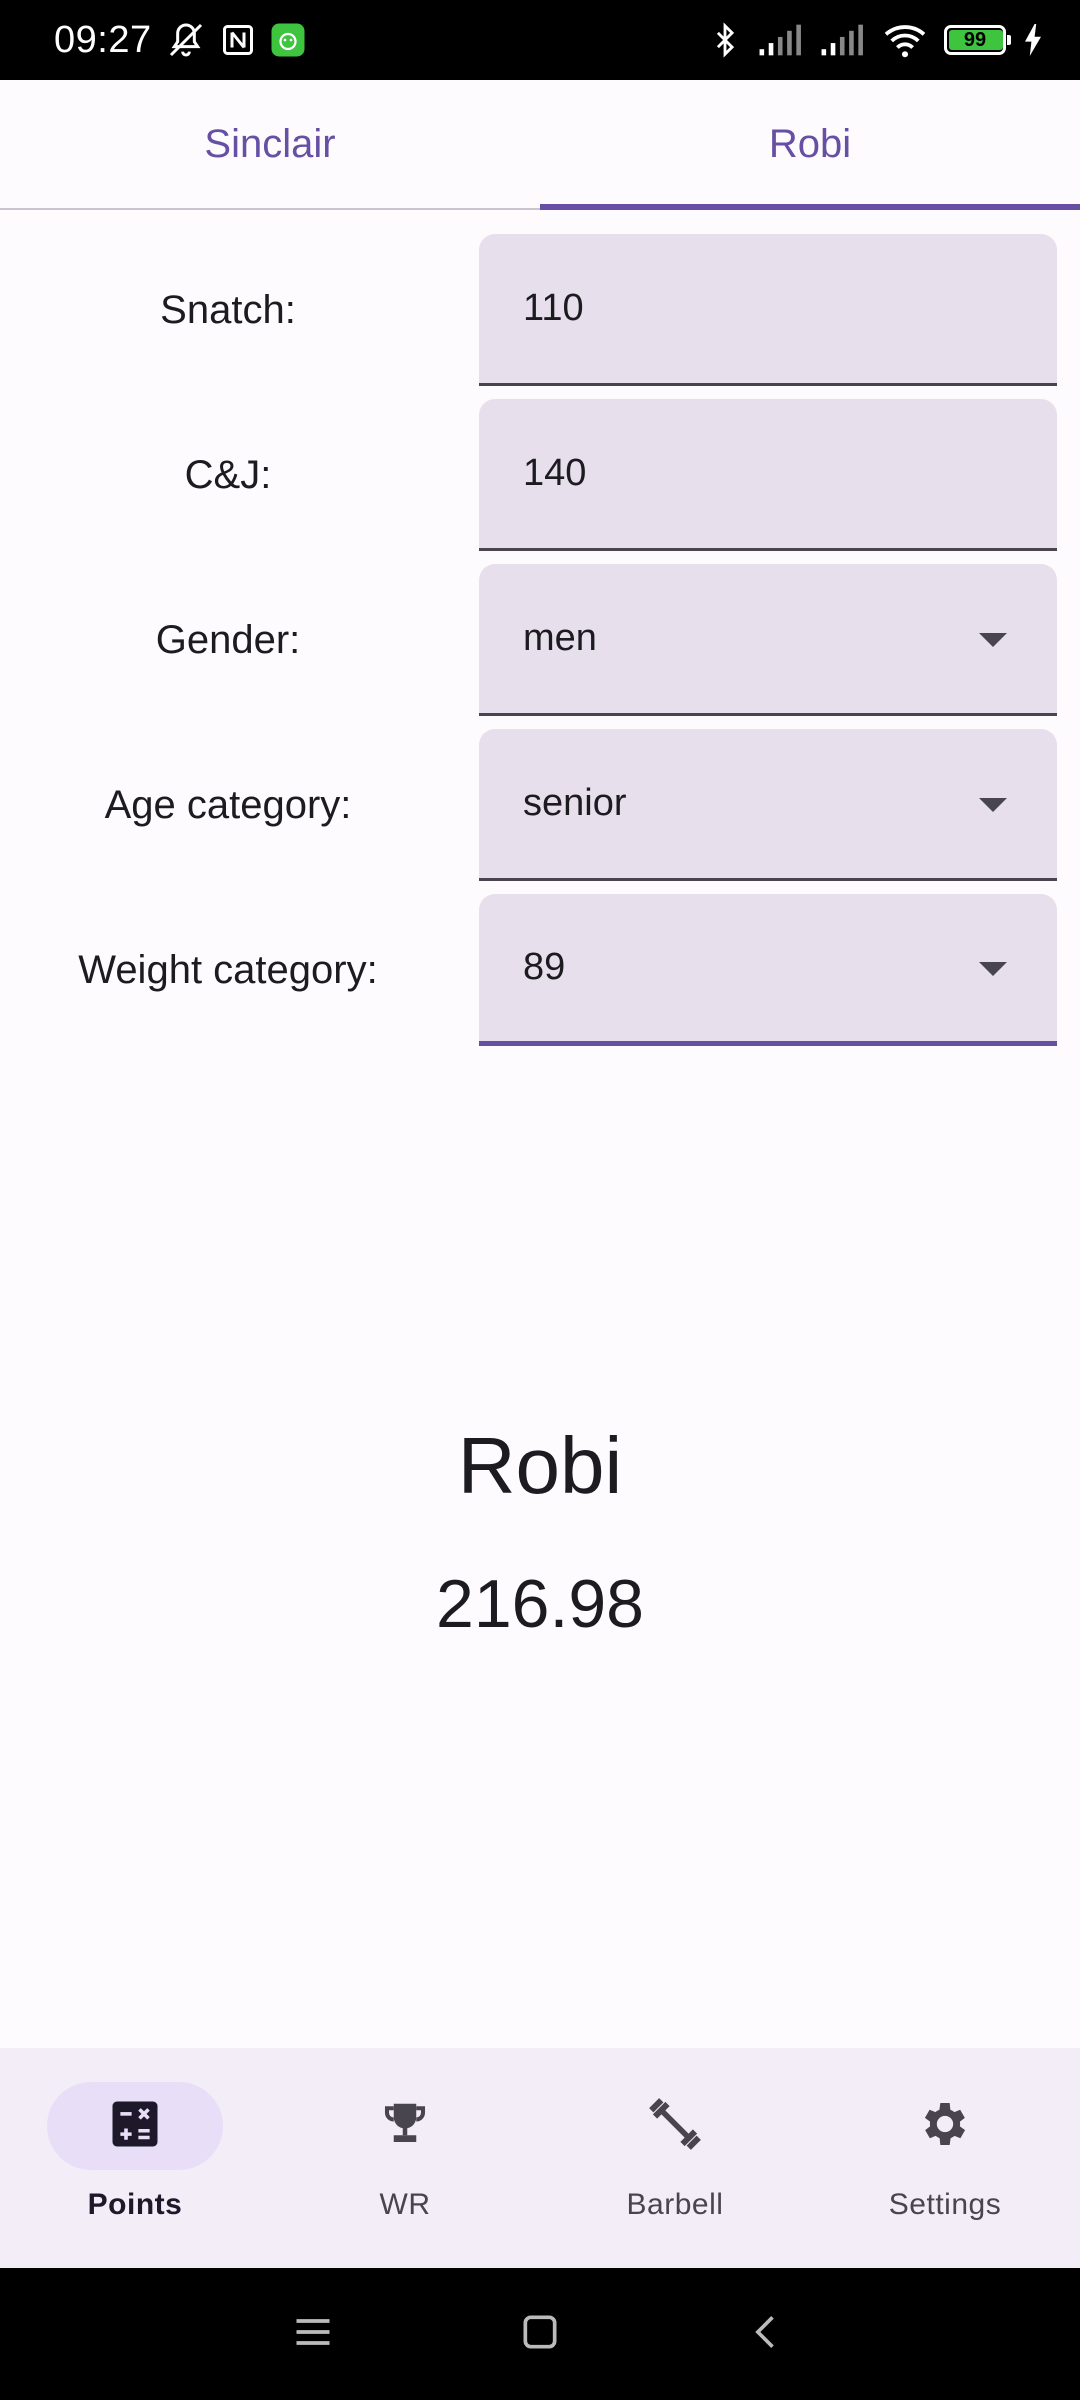 The image size is (1080, 2400). What do you see at coordinates (405, 2204) in the screenshot?
I see `nav-label-wr: WR` at bounding box center [405, 2204].